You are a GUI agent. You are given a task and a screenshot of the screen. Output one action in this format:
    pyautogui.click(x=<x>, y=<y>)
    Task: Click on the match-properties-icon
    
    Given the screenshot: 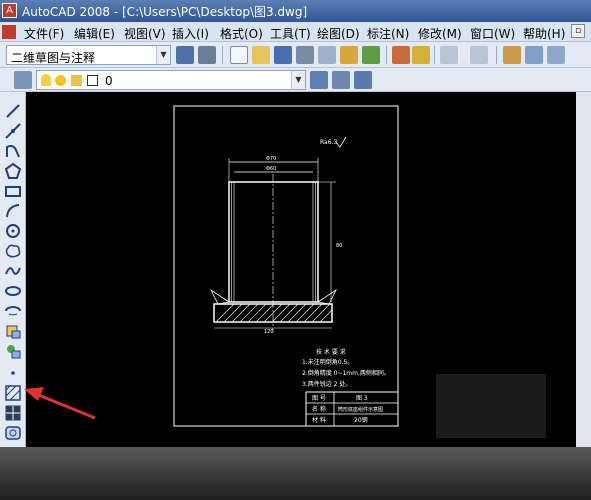 What is the action you would take?
    pyautogui.click(x=421, y=55)
    